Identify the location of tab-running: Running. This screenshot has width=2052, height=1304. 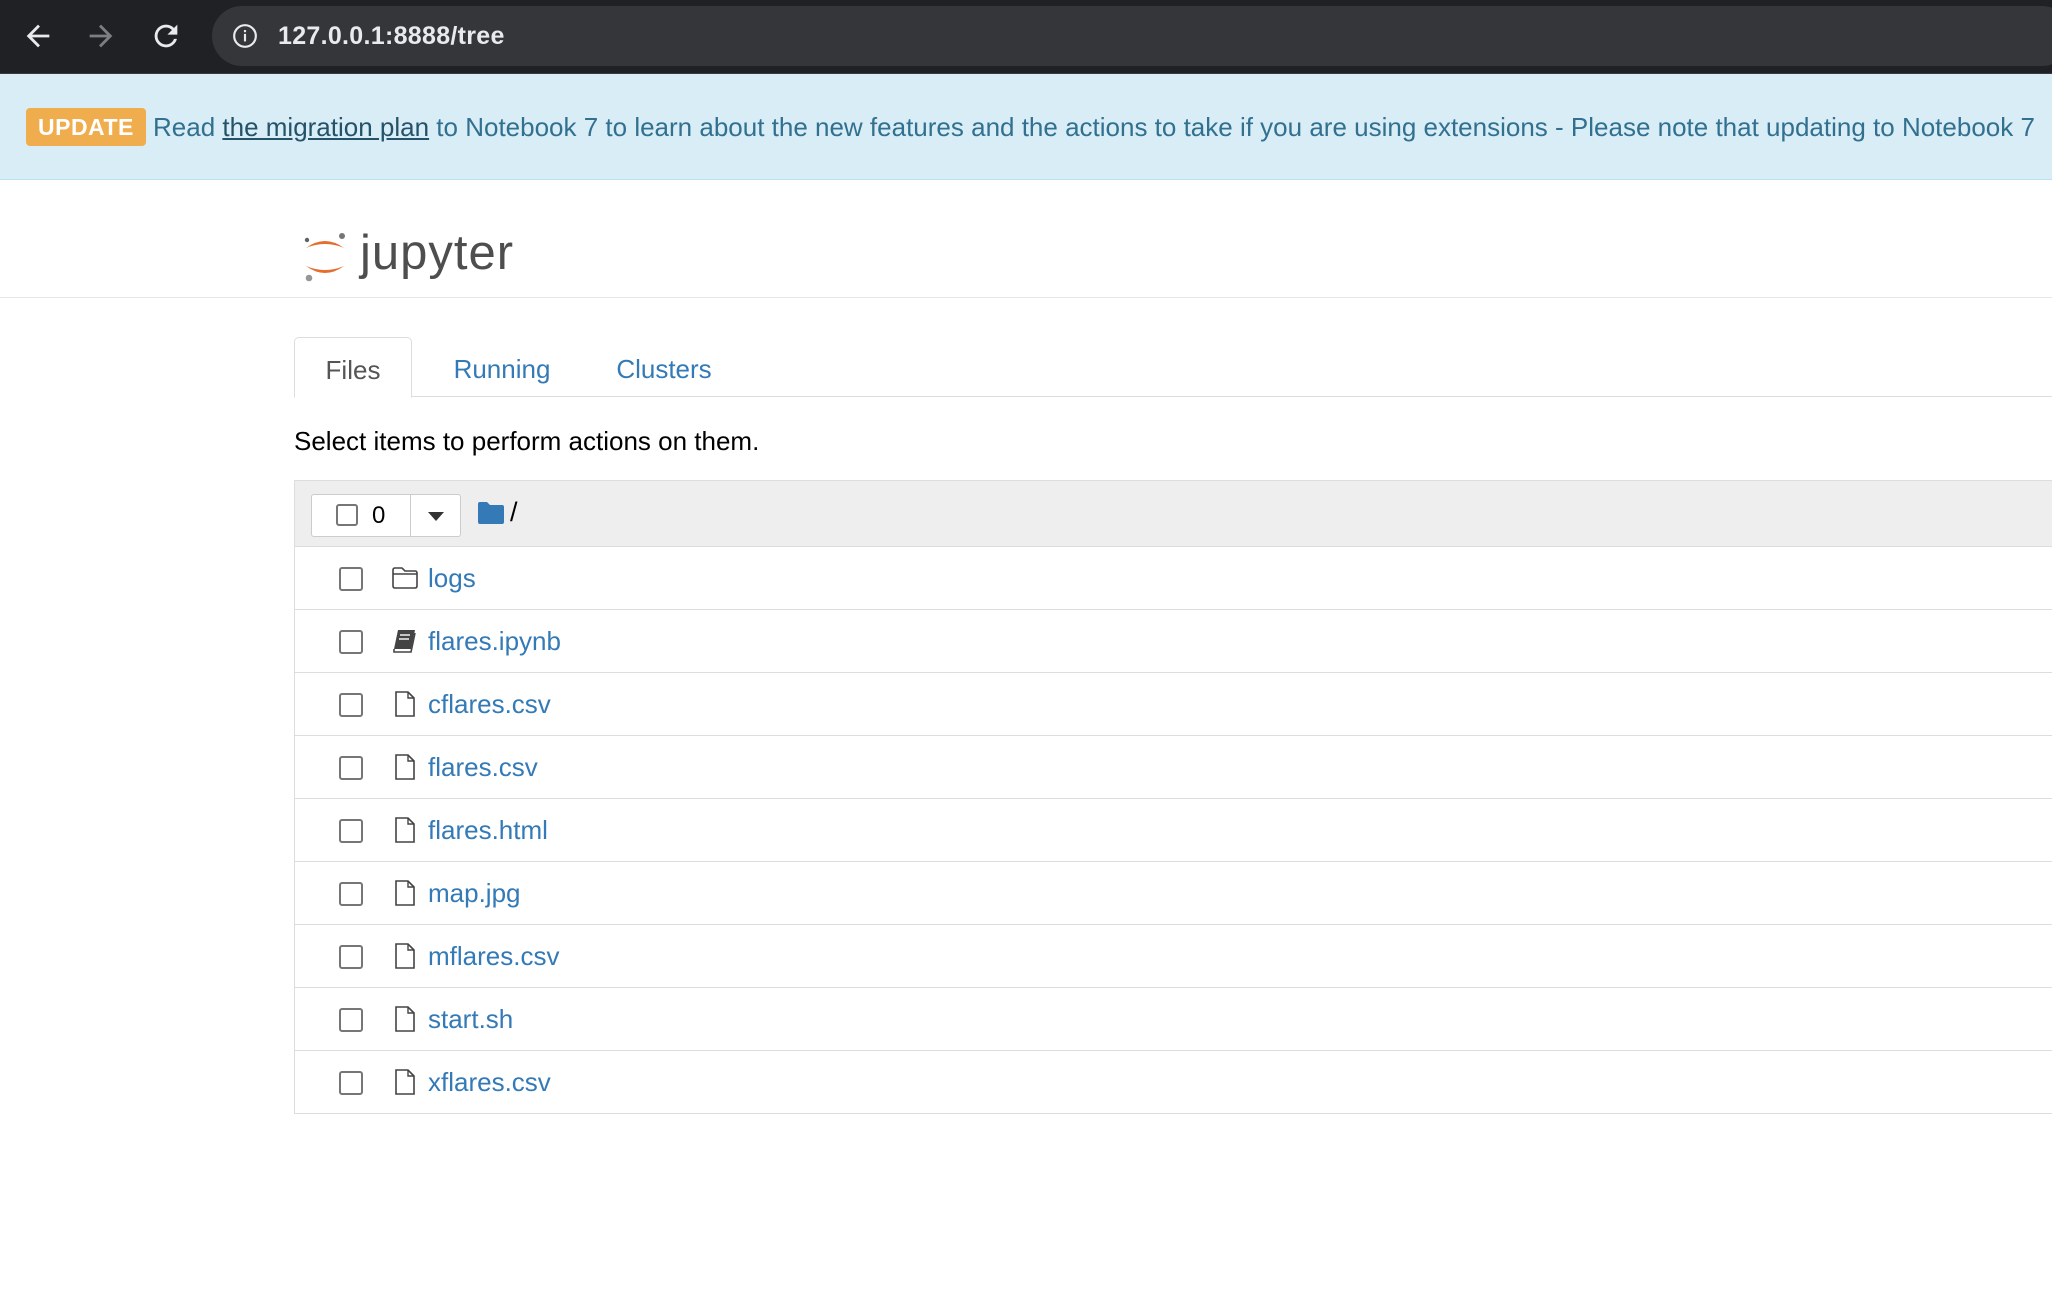
(502, 366).